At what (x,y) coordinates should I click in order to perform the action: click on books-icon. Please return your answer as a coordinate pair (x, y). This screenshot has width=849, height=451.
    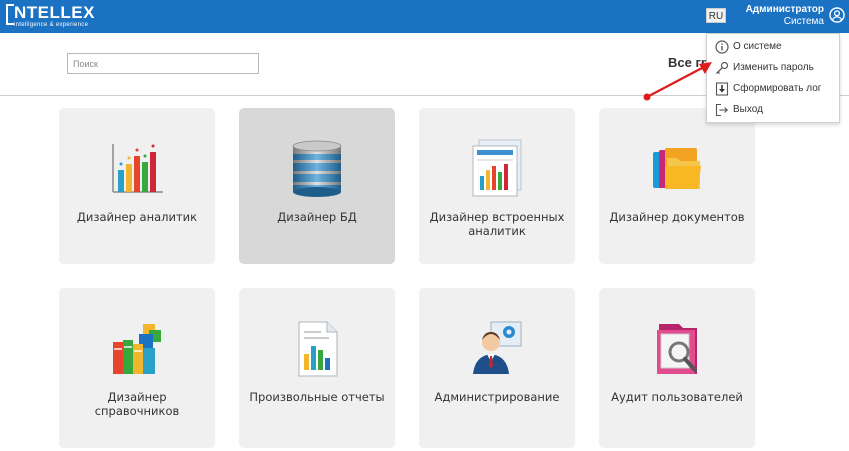
    Looking at the image, I should click on (137, 349).